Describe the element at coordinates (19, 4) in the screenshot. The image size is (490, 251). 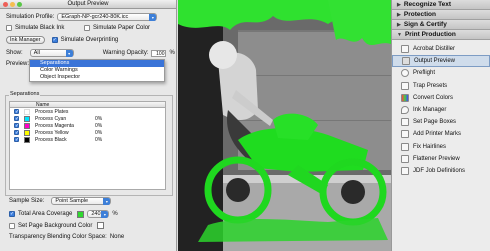
I see `zoom-icon` at that location.